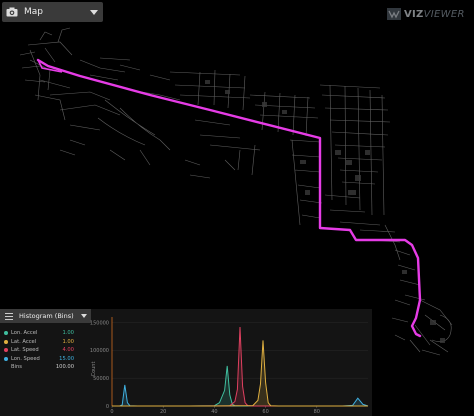 The width and height of the screenshot is (474, 416). Describe the element at coordinates (214, 412) in the screenshot. I see `x-tick-label: 40` at that location.